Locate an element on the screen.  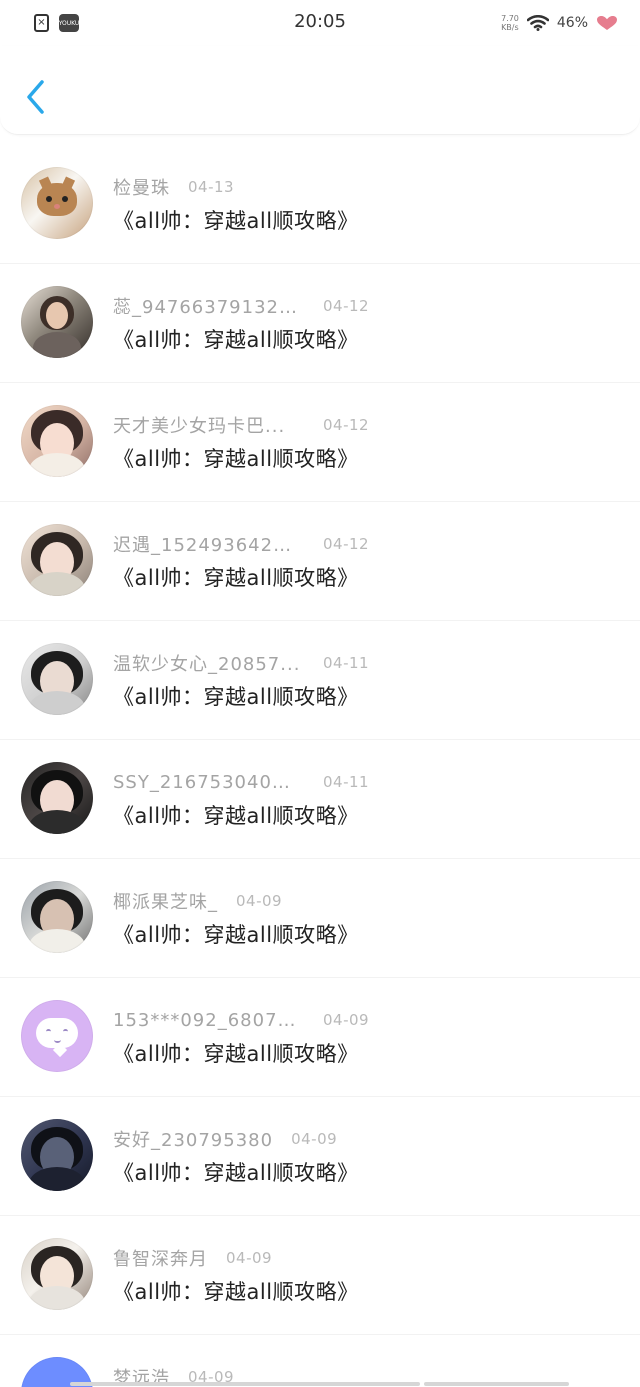
list-item: 检曼珠 04-13 《all帅：穿越all顺攻略》 is located at coordinates (320, 204).